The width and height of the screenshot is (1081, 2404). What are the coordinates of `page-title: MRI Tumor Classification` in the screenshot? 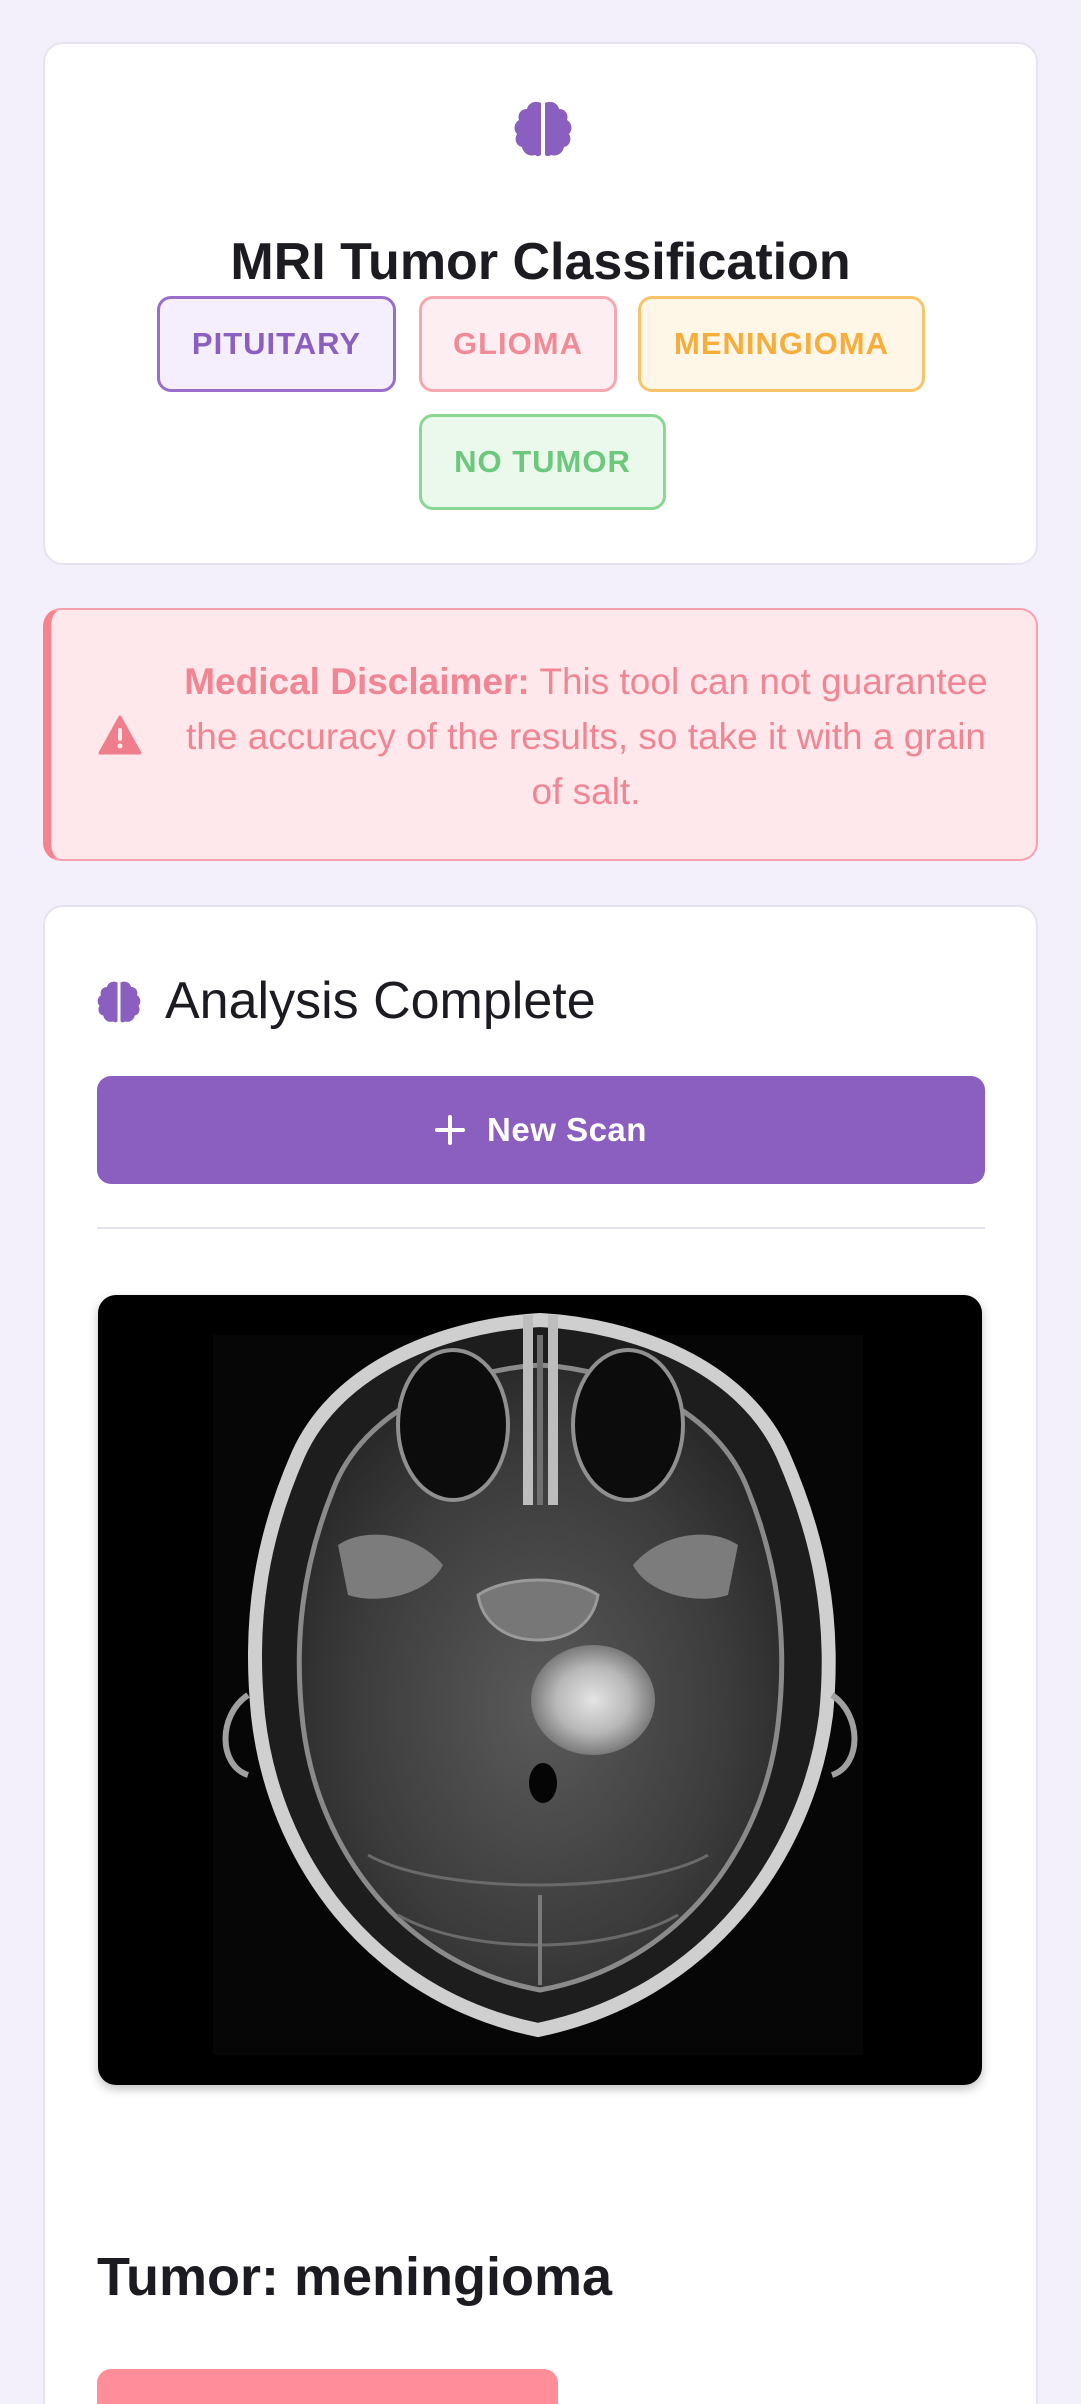 It's located at (540, 262).